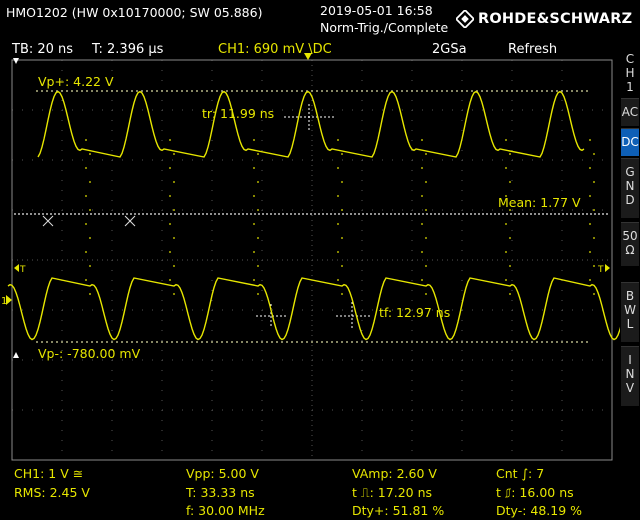 The image size is (640, 520). I want to click on sidebar-ac-text: AC, so click(630, 112).